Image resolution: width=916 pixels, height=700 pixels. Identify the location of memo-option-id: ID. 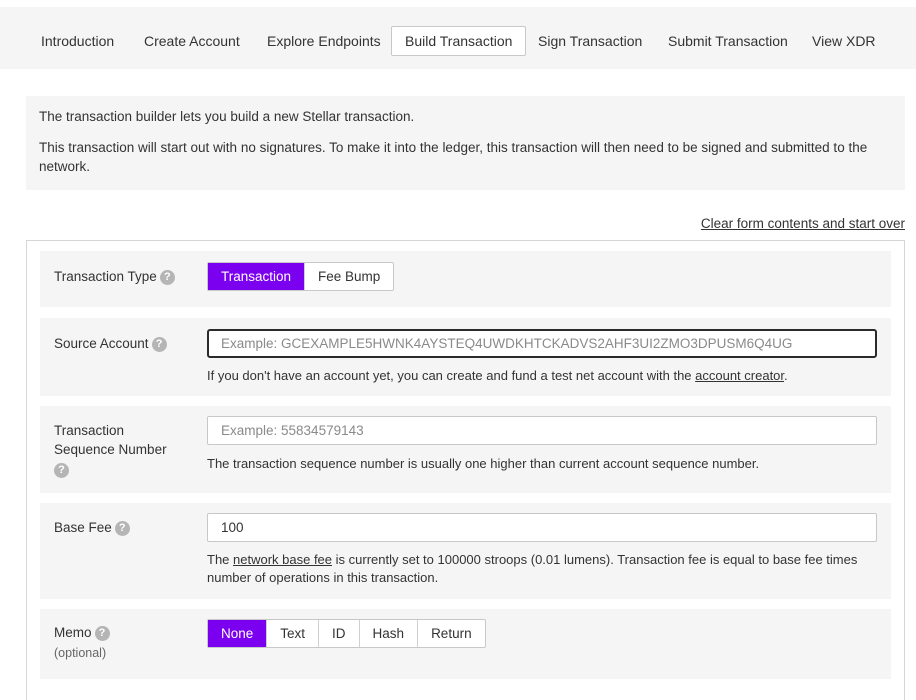
(339, 633).